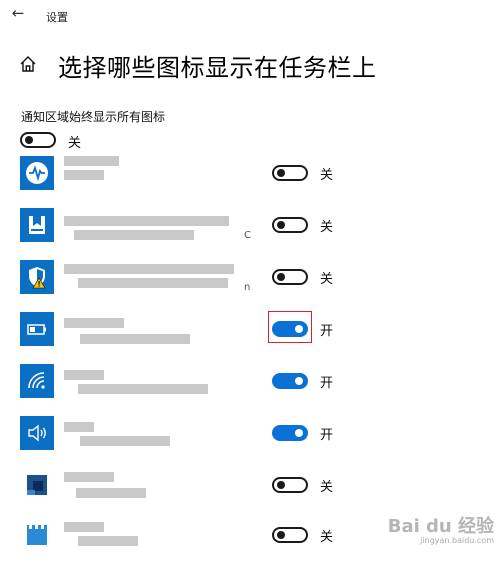 The height and width of the screenshot is (564, 500). Describe the element at coordinates (28, 64) in the screenshot. I see `home-icon` at that location.